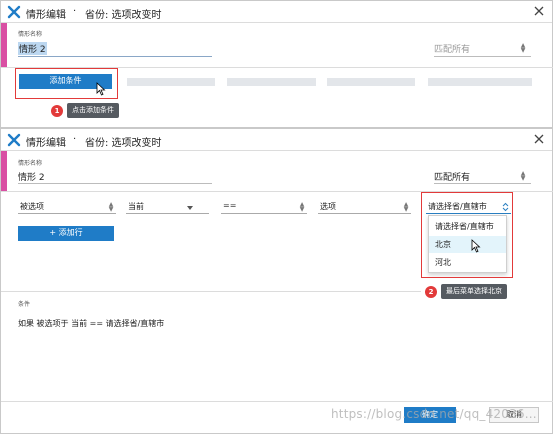 This screenshot has width=553, height=434. What do you see at coordinates (32, 206) in the screenshot?
I see `condition-field-select: 被选项` at bounding box center [32, 206].